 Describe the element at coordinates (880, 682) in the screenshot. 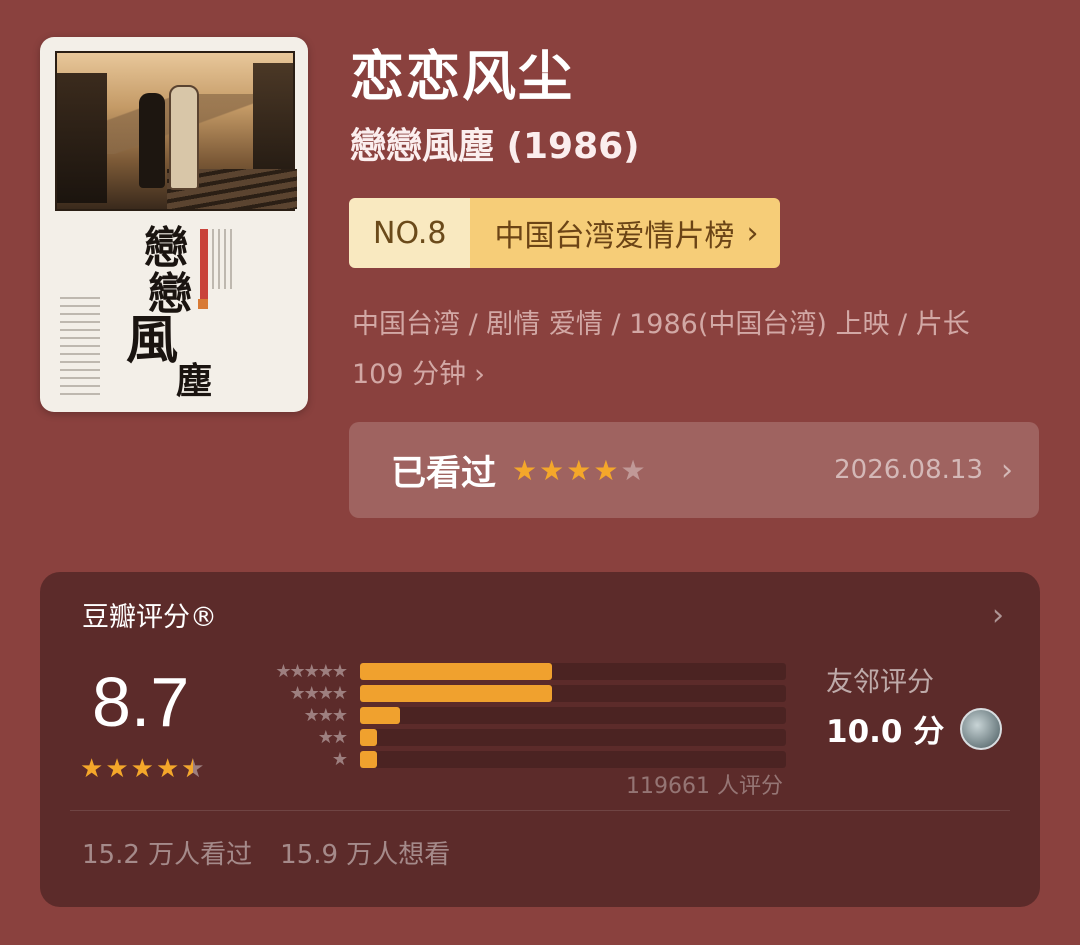

I see `friends-rating-label: 友邻评分` at that location.